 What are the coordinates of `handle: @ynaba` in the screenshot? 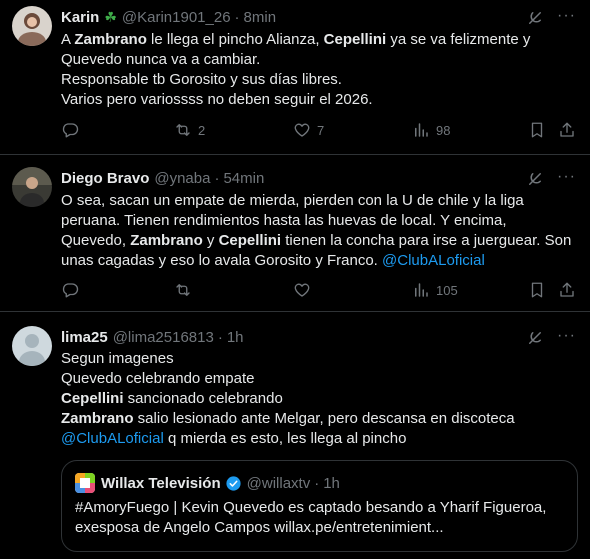 It's located at (182, 178).